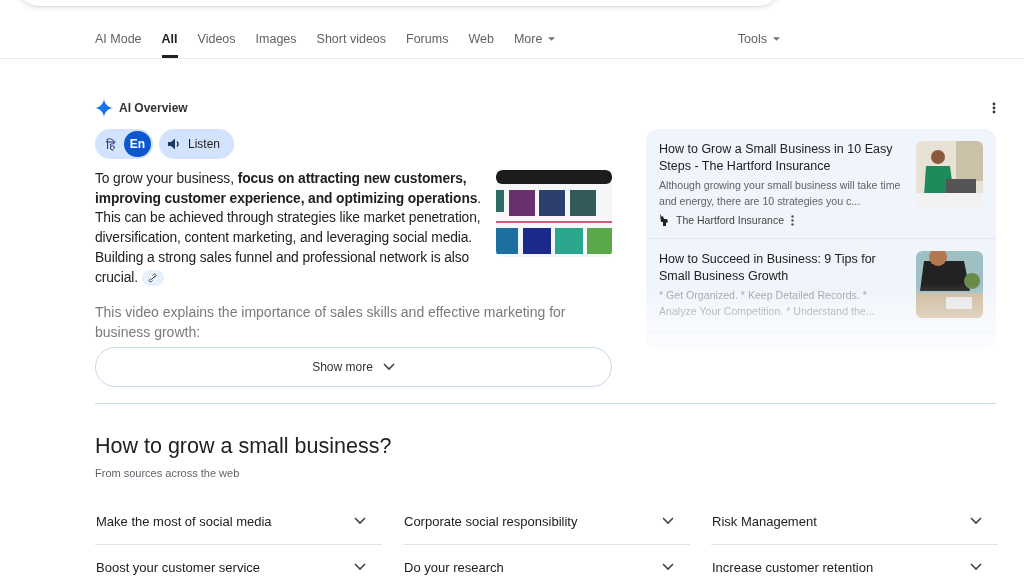  What do you see at coordinates (238, 521) in the screenshot?
I see `question-item: Make the most of social media` at bounding box center [238, 521].